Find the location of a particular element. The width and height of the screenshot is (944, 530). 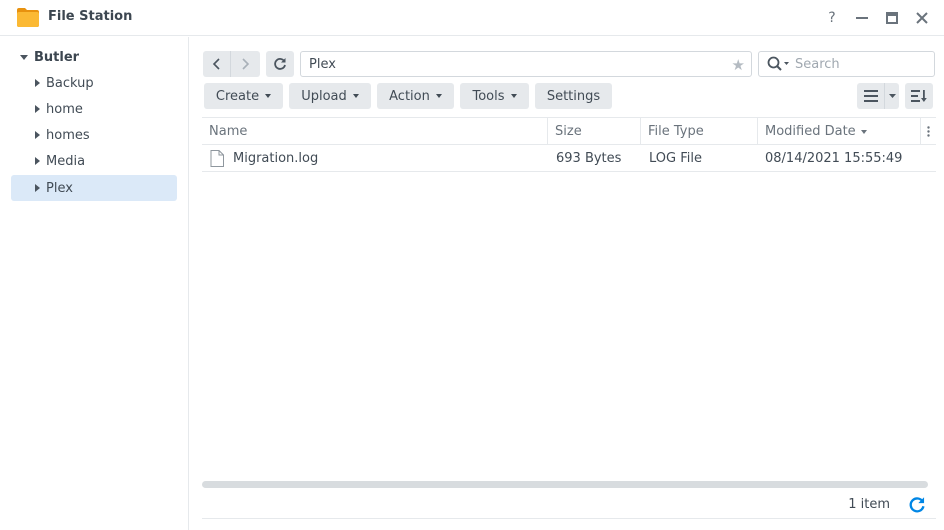

chevron-left-icon is located at coordinates (216, 64).